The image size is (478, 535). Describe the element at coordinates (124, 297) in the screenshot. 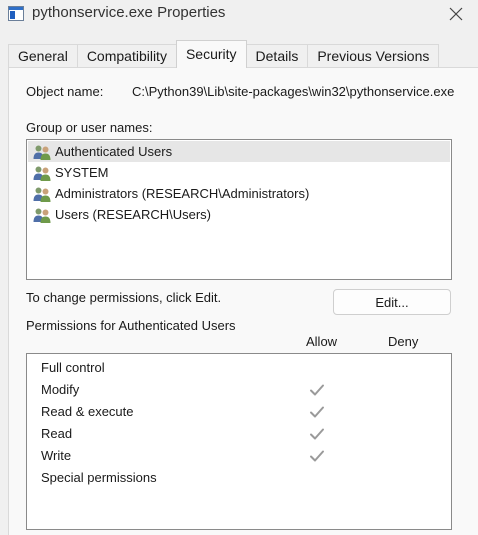

I see `change-permissions-hint: To change permissions, click Edit.` at that location.